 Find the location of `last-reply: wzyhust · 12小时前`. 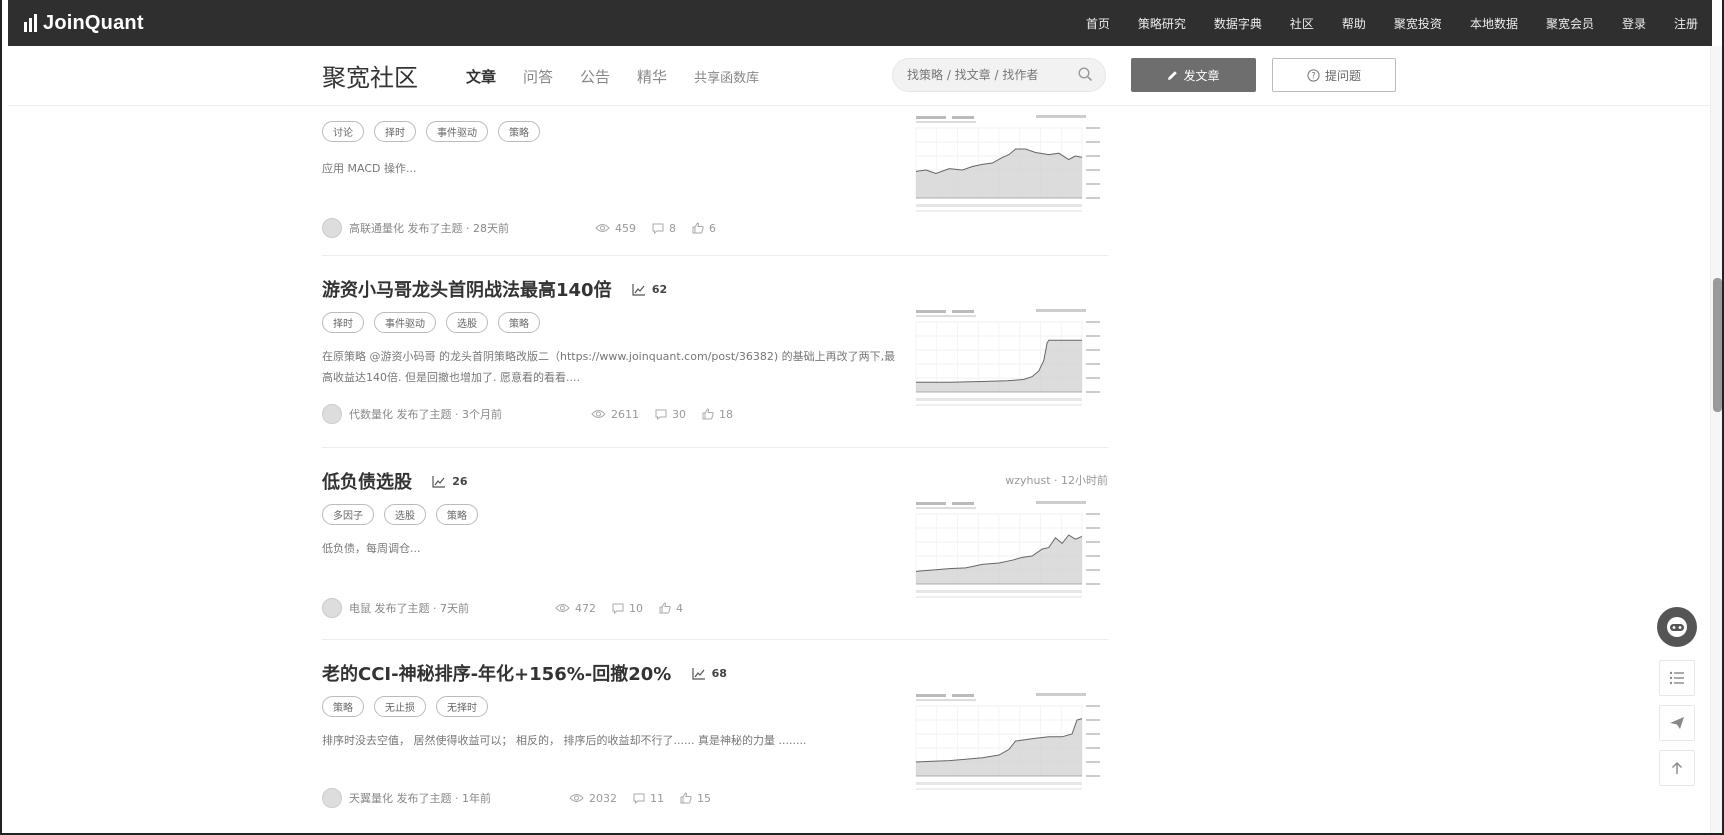

last-reply: wzyhust · 12小时前 is located at coordinates (1056, 480).